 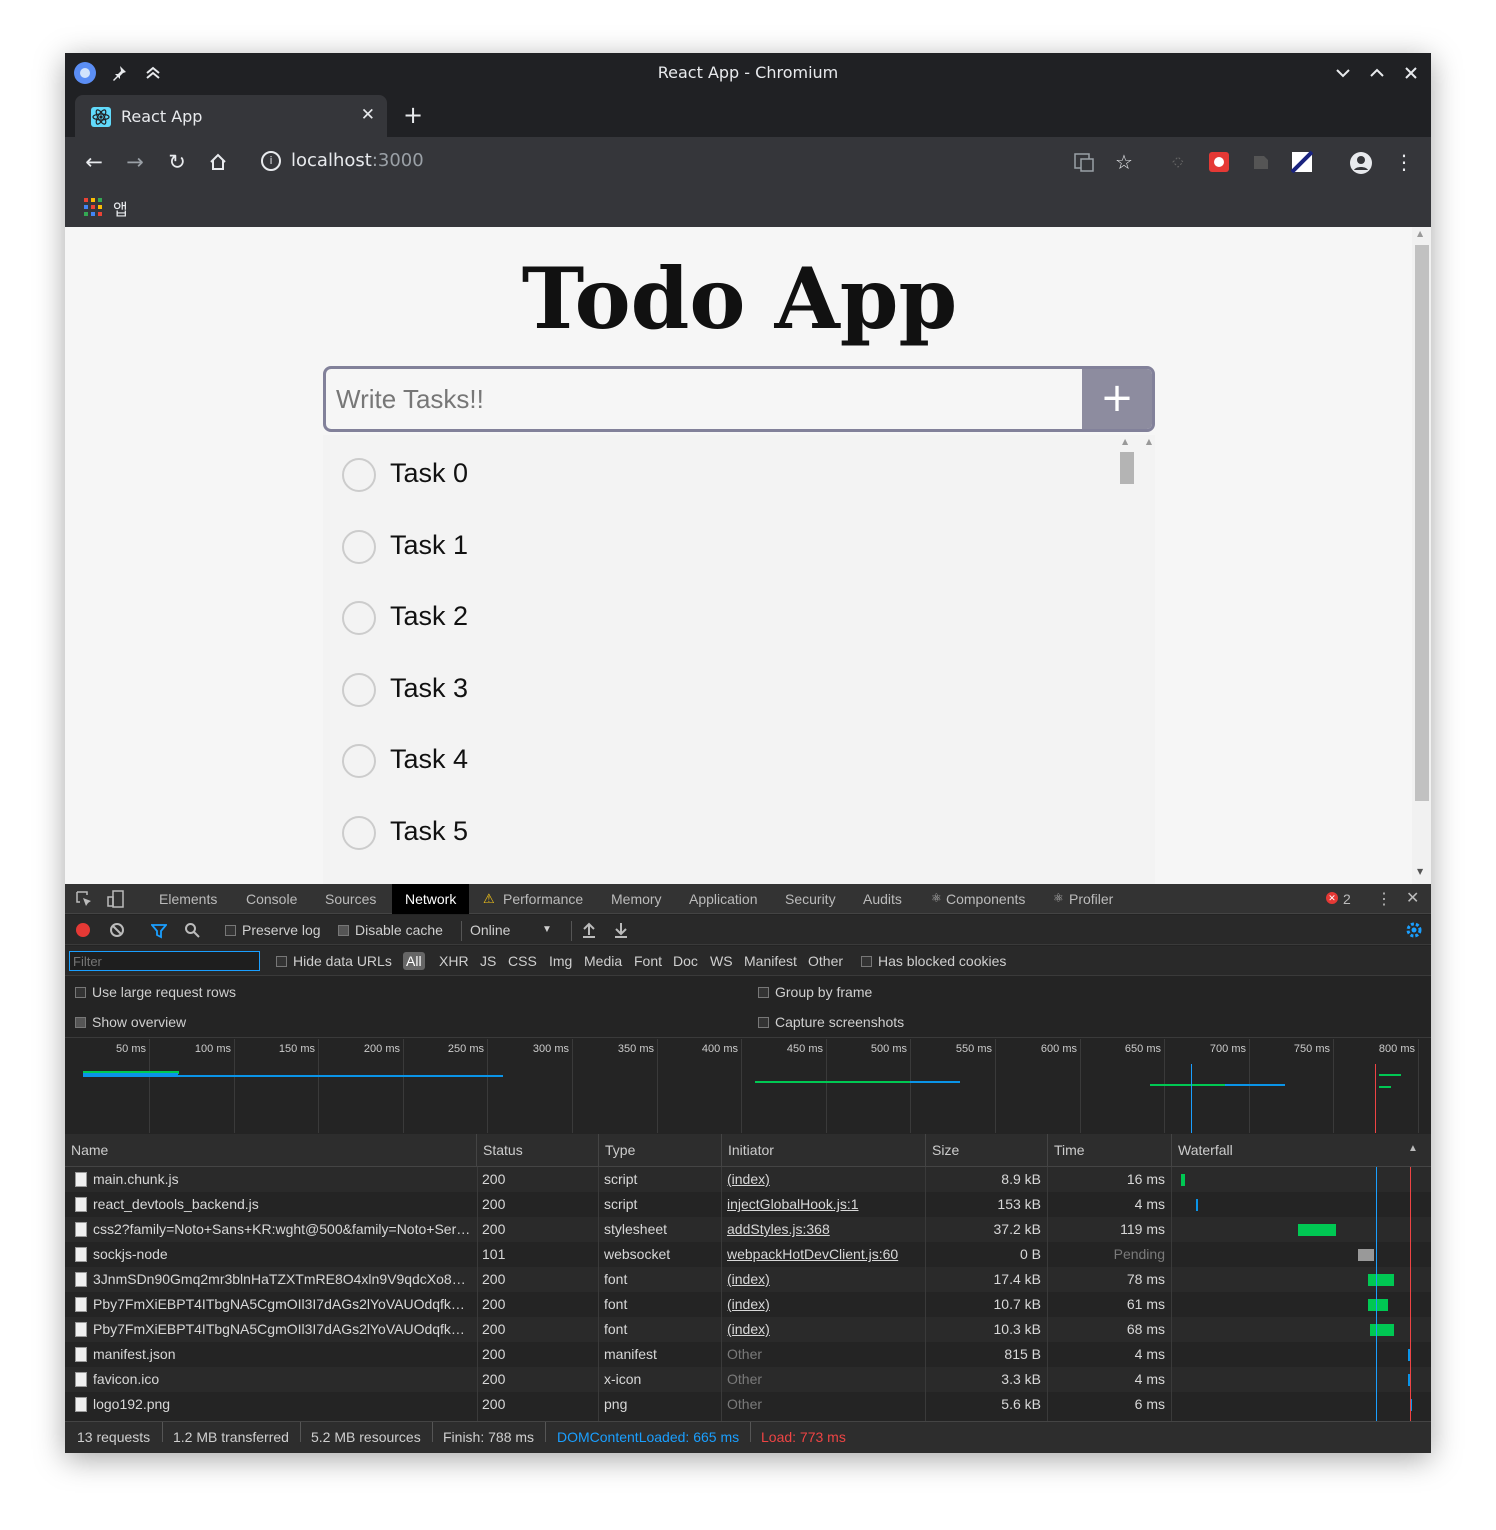 What do you see at coordinates (177, 162) in the screenshot?
I see `reload-icon: ↻` at bounding box center [177, 162].